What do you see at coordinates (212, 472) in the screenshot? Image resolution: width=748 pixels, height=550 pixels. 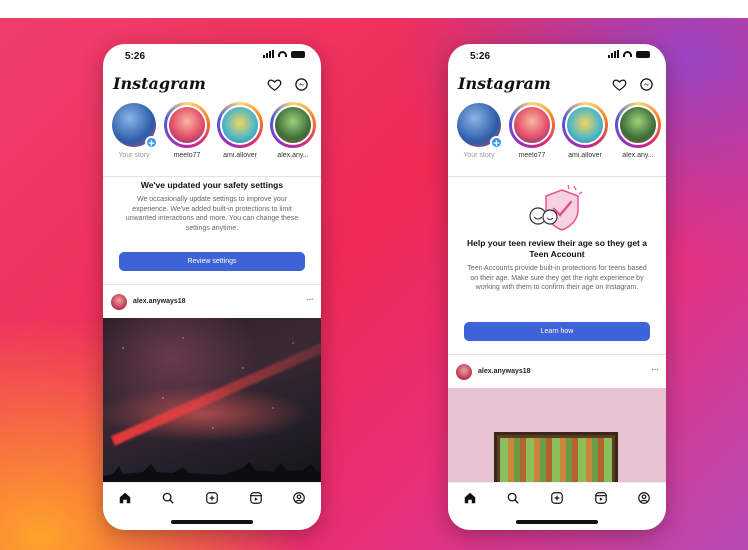 I see `tree-silhouette` at bounding box center [212, 472].